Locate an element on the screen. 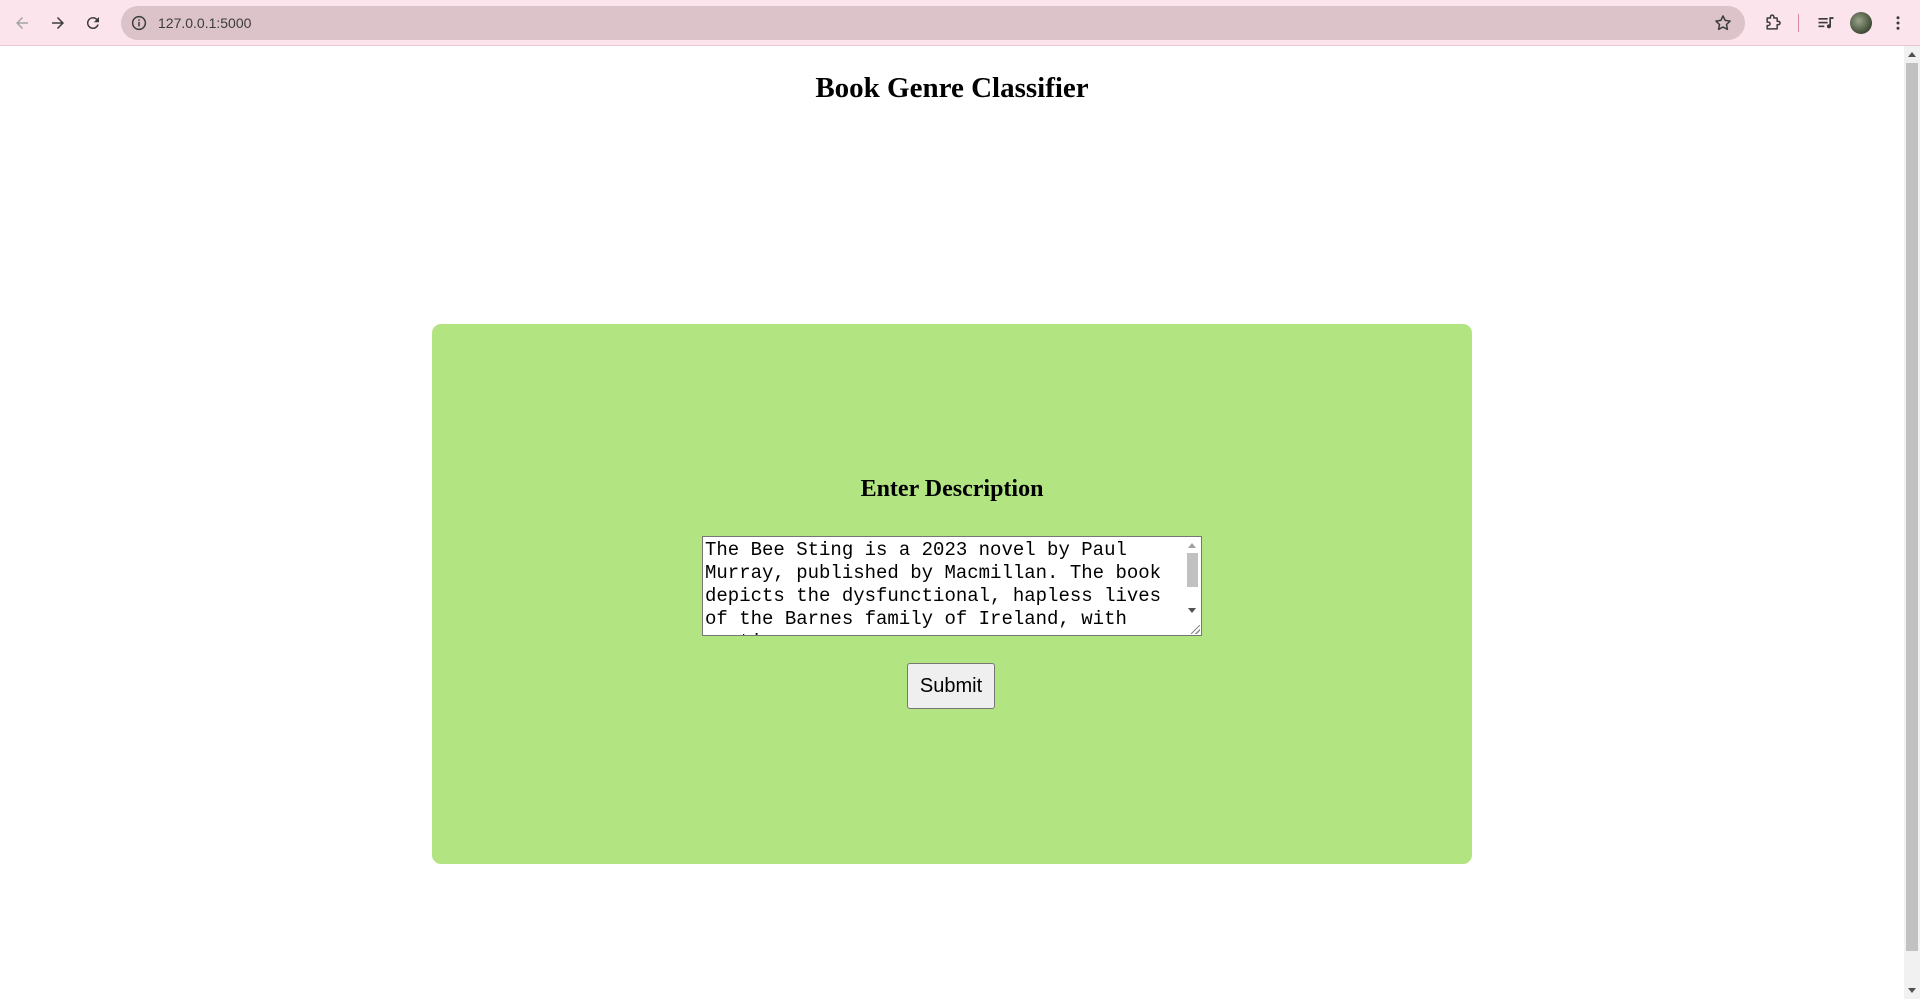 Image resolution: width=1920 pixels, height=999 pixels. browser-toolbar: 127.0.0.1:5000 is located at coordinates (960, 23).